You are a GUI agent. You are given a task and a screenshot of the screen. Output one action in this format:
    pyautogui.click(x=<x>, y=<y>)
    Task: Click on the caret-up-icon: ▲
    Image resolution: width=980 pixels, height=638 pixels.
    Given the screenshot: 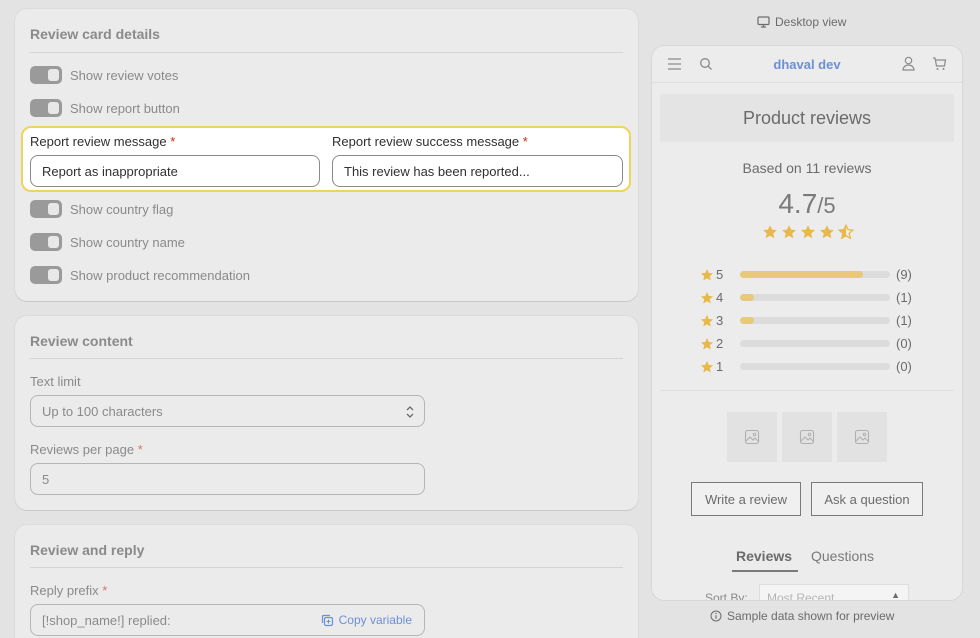 What is the action you would take?
    pyautogui.click(x=895, y=595)
    